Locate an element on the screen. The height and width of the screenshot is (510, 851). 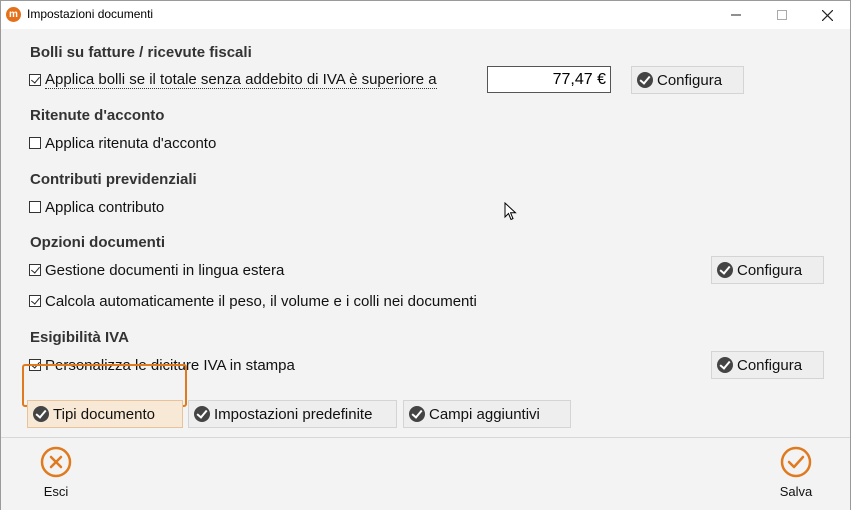
button-label: Tipi documento is located at coordinates (104, 414).